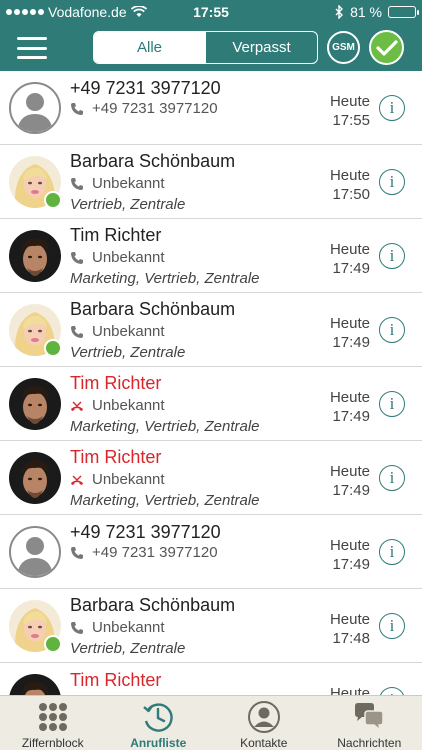 Image resolution: width=422 pixels, height=750 pixels. I want to click on tab-alle: Alle, so click(149, 47).